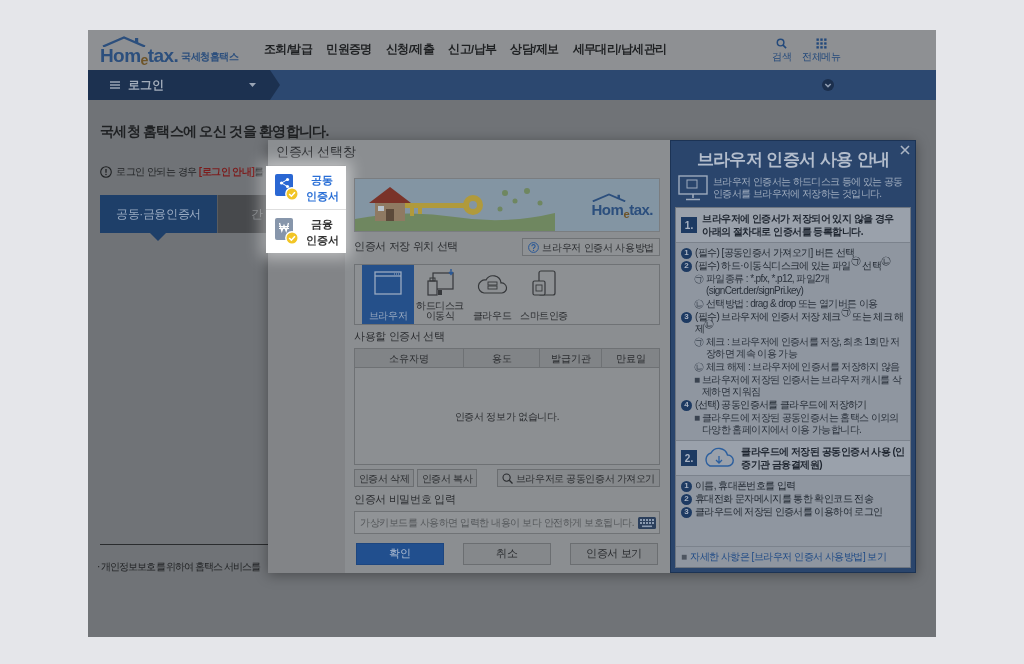  What do you see at coordinates (410, 50) in the screenshot?
I see `nav-link: 신청/제출` at bounding box center [410, 50].